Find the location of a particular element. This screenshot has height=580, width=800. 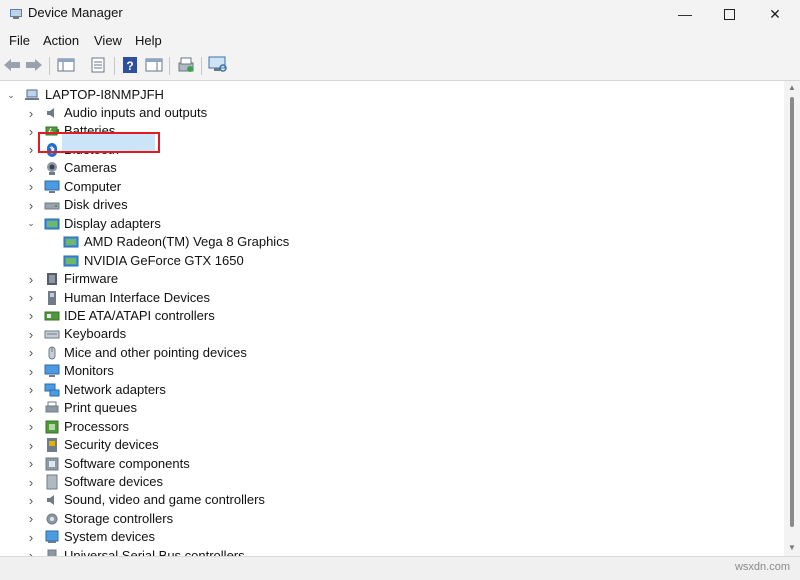

console-tree-icon is located at coordinates (66, 65).